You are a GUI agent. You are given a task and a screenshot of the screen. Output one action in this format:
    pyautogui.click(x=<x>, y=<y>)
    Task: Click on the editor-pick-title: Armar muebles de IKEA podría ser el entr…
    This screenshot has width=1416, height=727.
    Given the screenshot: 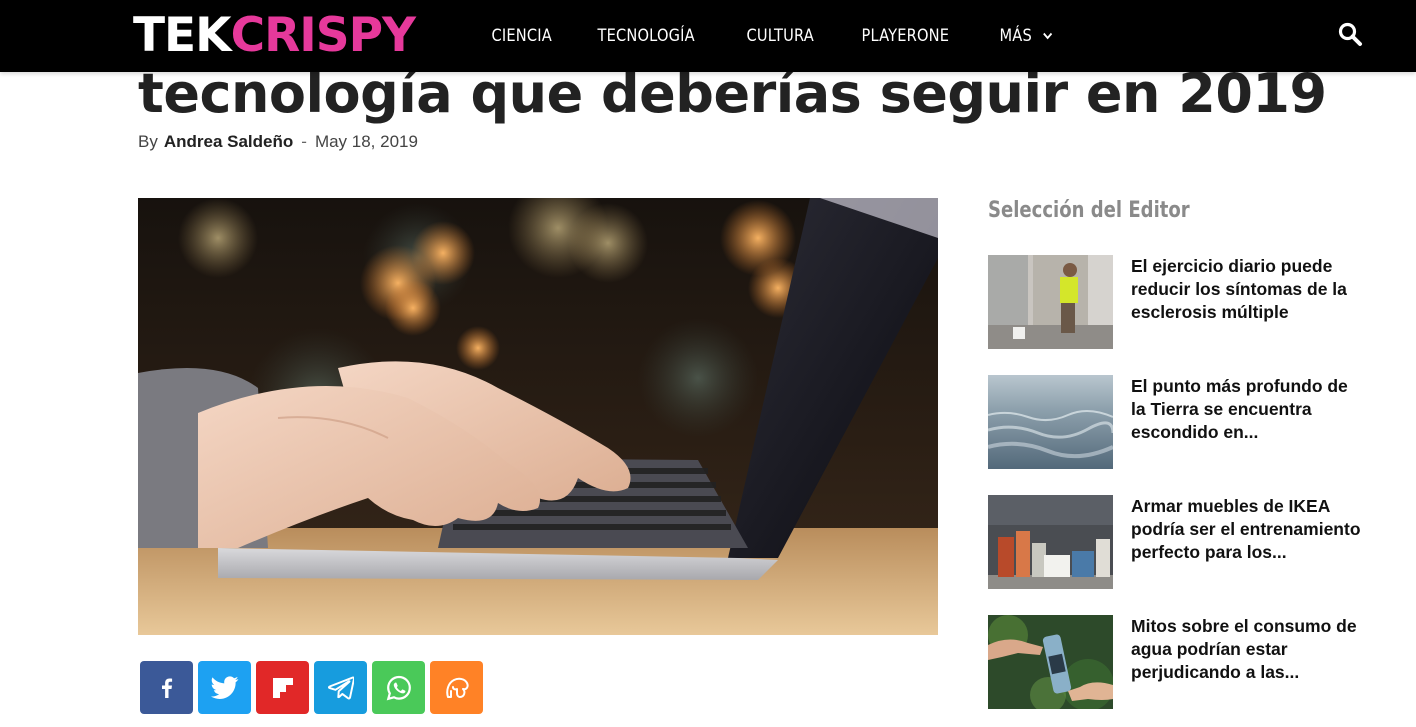 What is the action you would take?
    pyautogui.click(x=1247, y=529)
    